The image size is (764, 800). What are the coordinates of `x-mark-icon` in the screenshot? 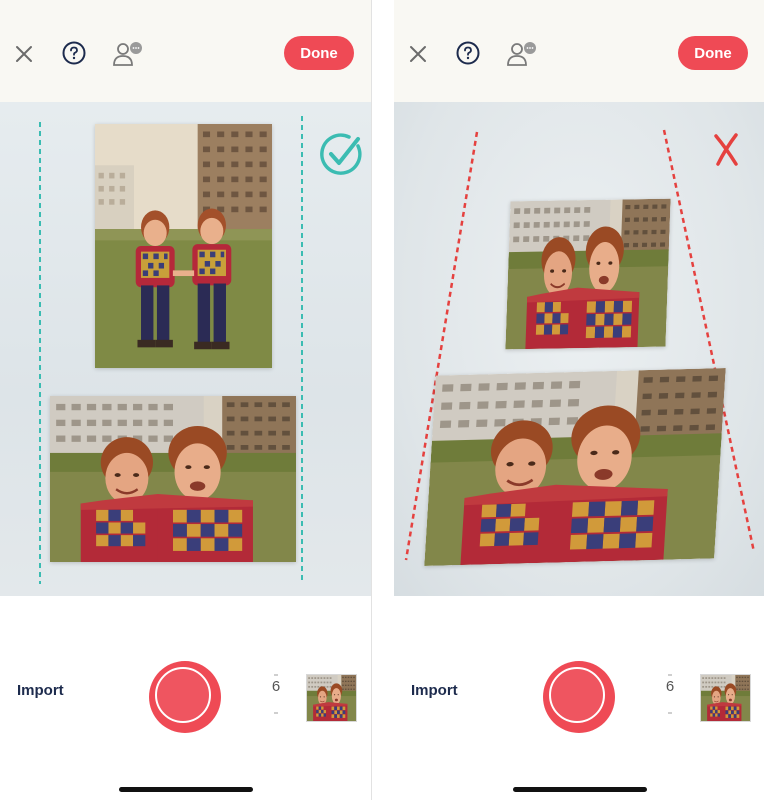 It's located at (726, 149).